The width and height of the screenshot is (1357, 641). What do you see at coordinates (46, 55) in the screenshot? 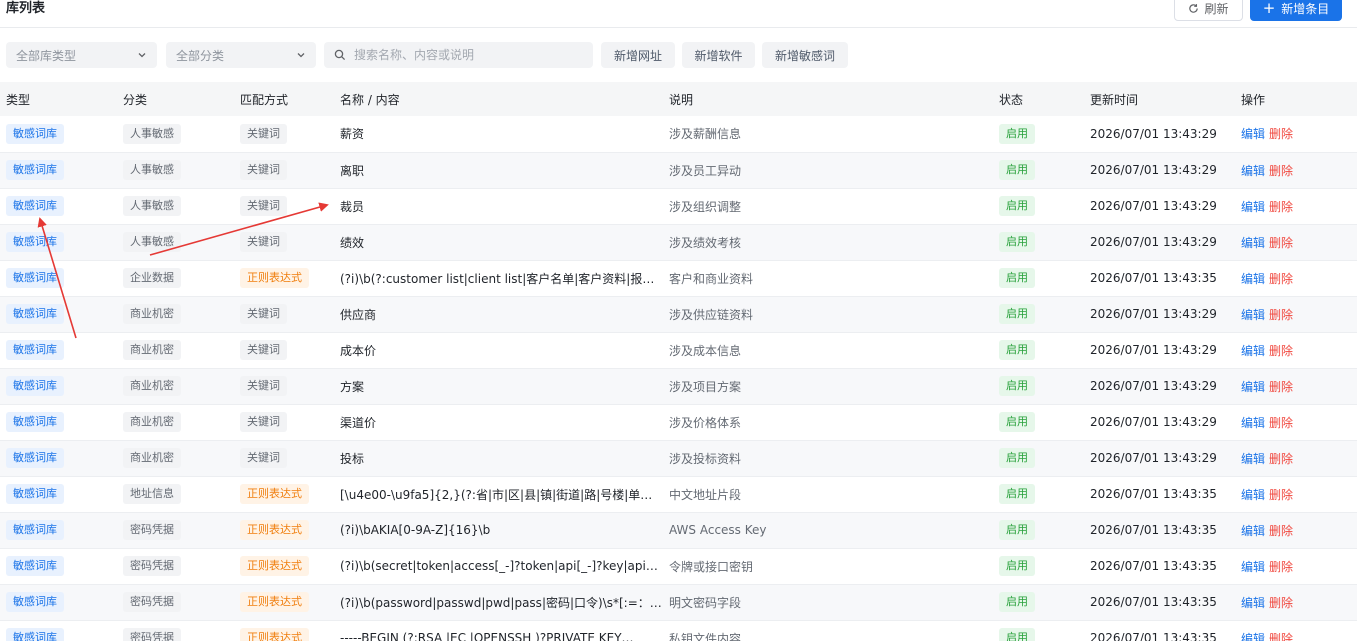
I see `library-type-value: 全部库类型` at bounding box center [46, 55].